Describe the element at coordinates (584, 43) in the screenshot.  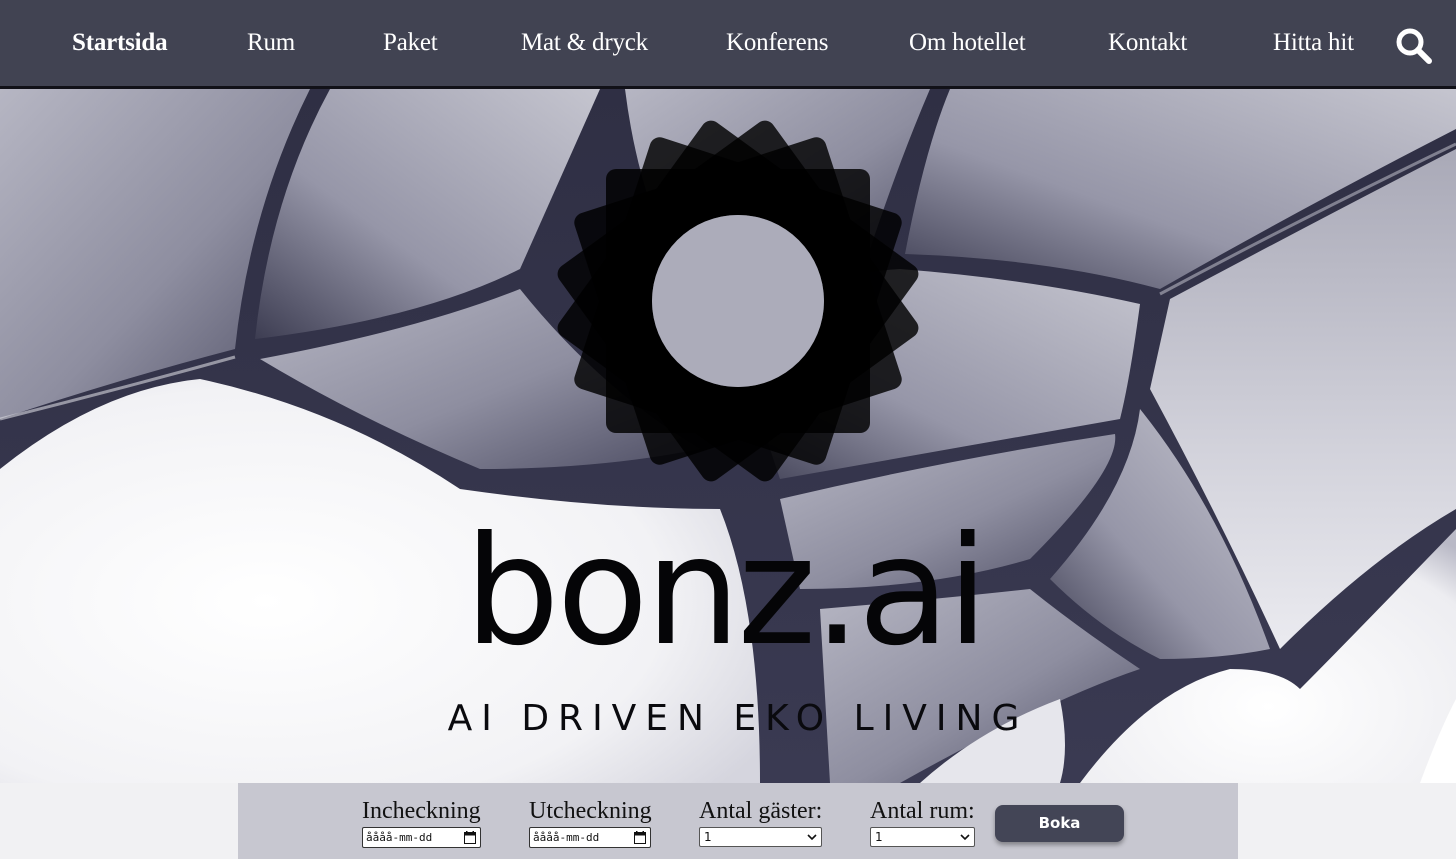
I see `nav-item-mat-dryck: Mat & dryck` at that location.